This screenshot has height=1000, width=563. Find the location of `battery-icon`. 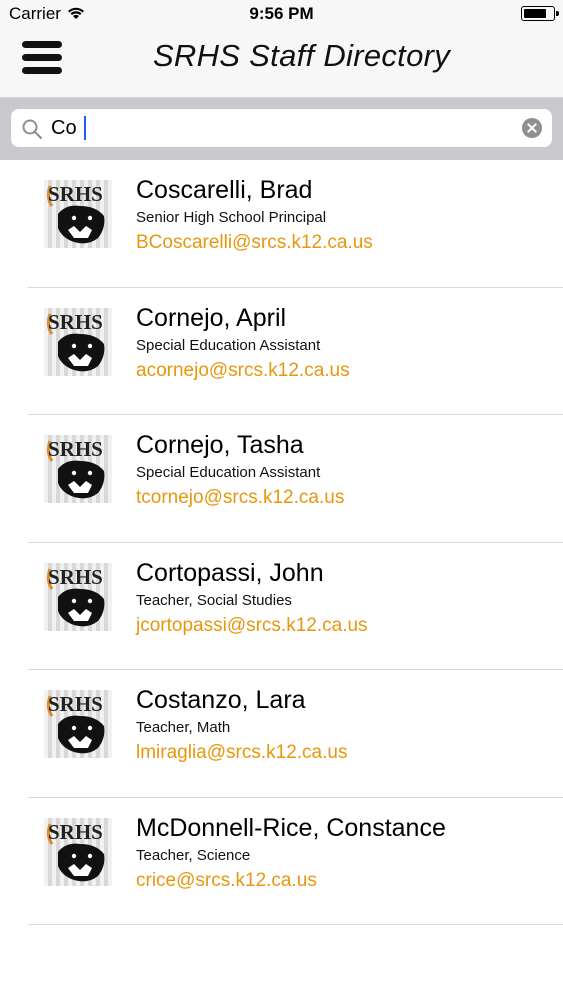

battery-icon is located at coordinates (540, 13).